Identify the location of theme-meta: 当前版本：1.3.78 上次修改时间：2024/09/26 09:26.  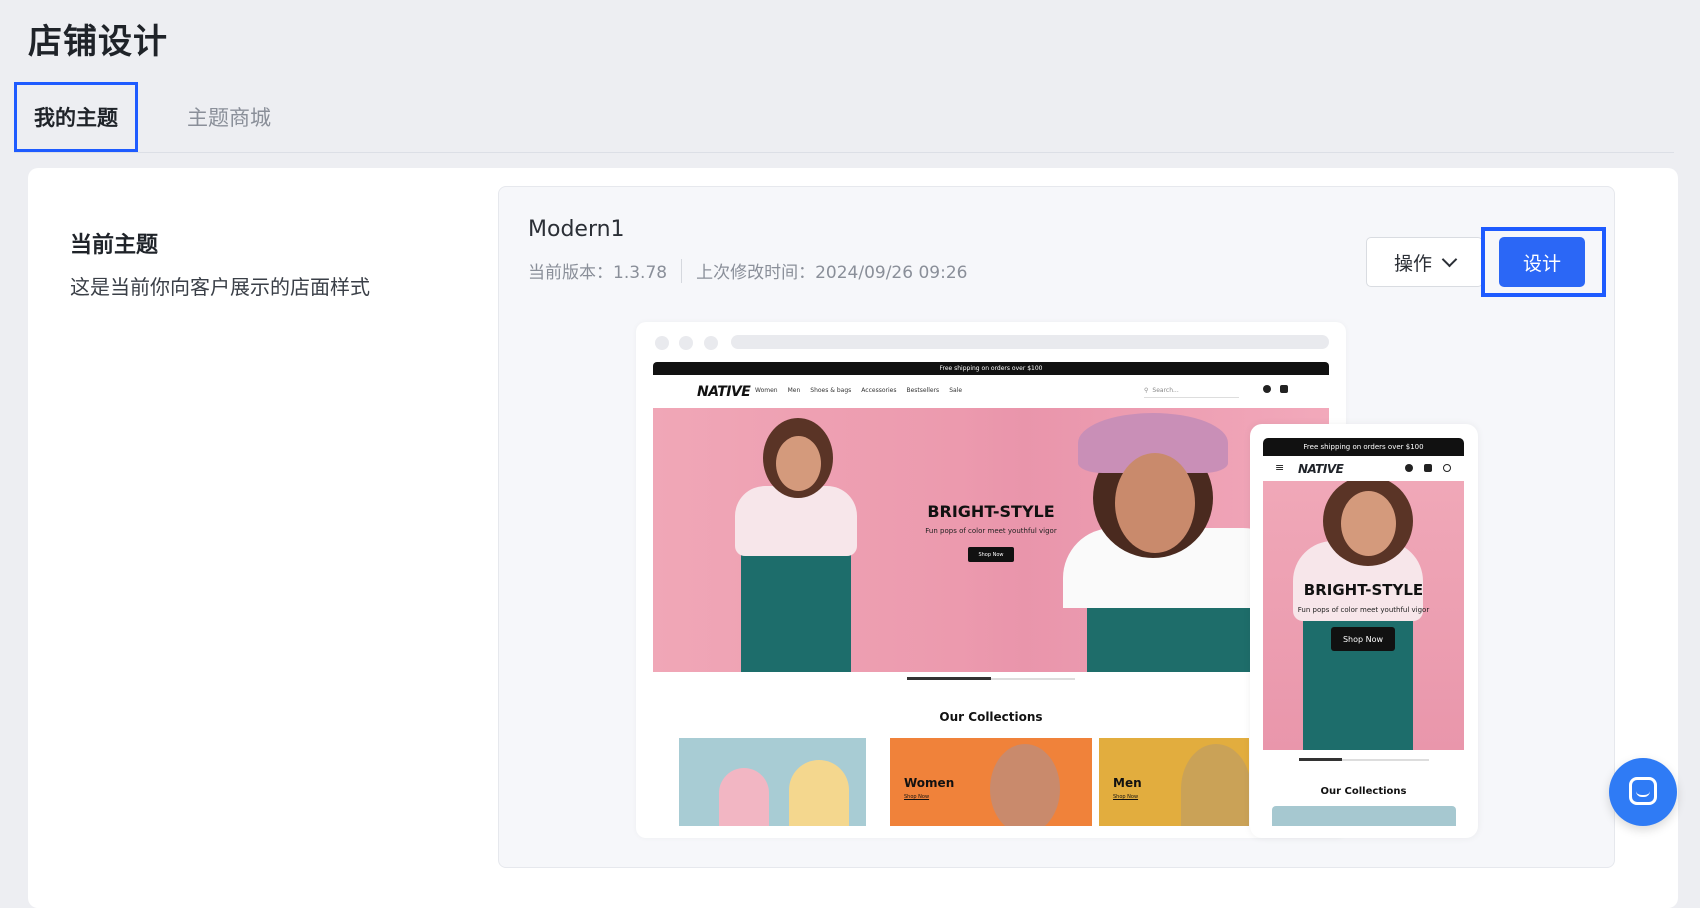
(747, 270).